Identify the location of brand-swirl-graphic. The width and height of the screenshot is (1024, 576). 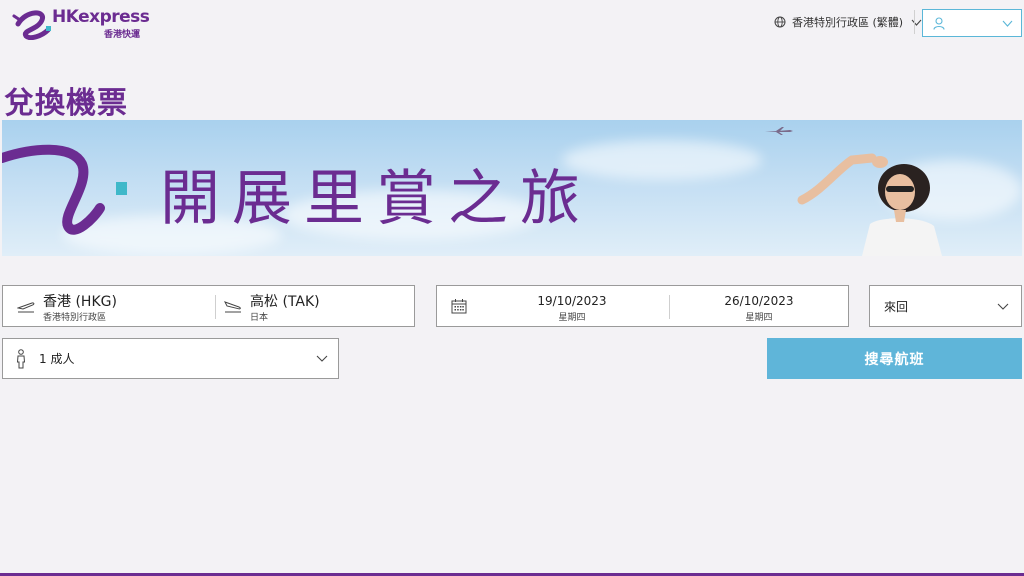
(64, 189).